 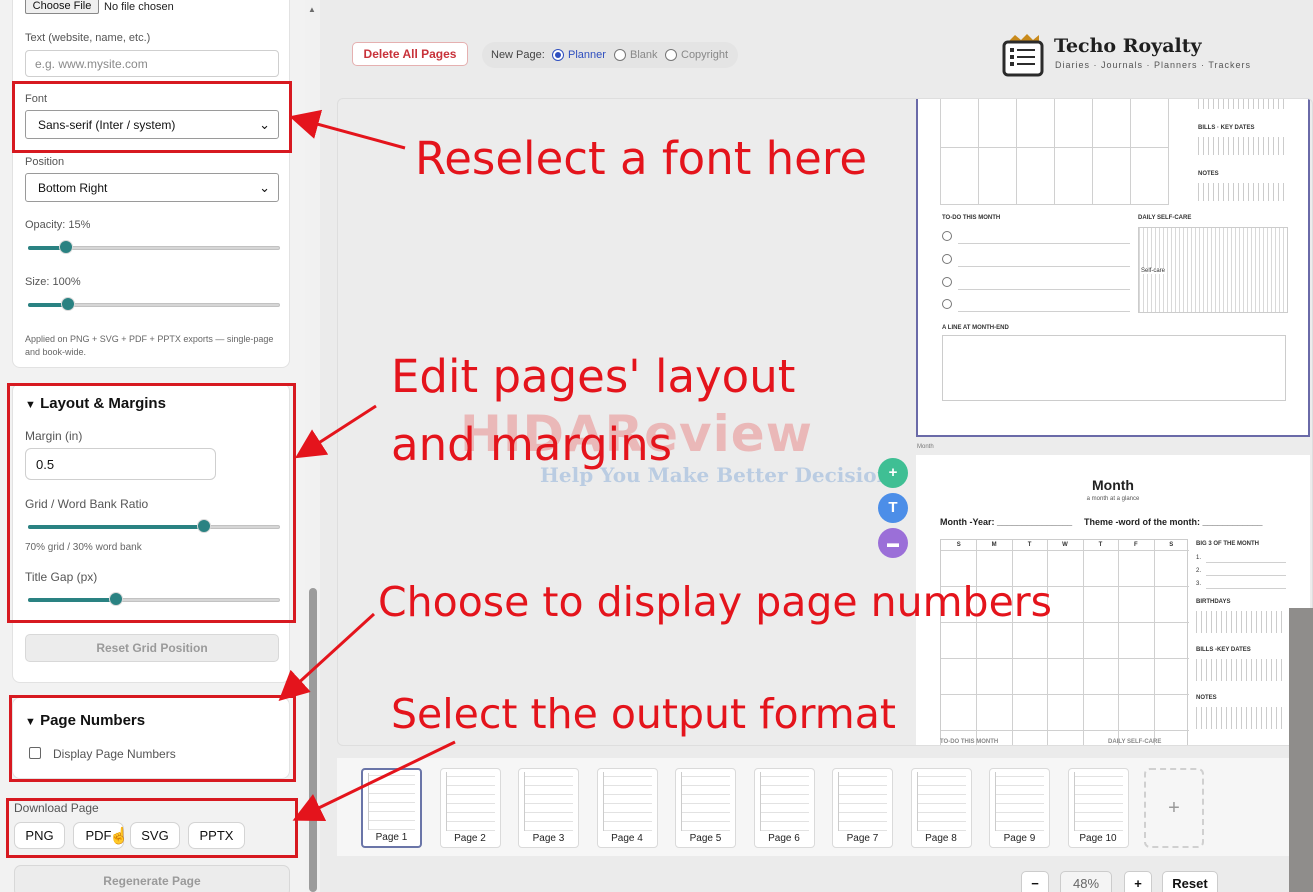 What do you see at coordinates (862, 838) in the screenshot?
I see `thumbnail-label: Page 7` at bounding box center [862, 838].